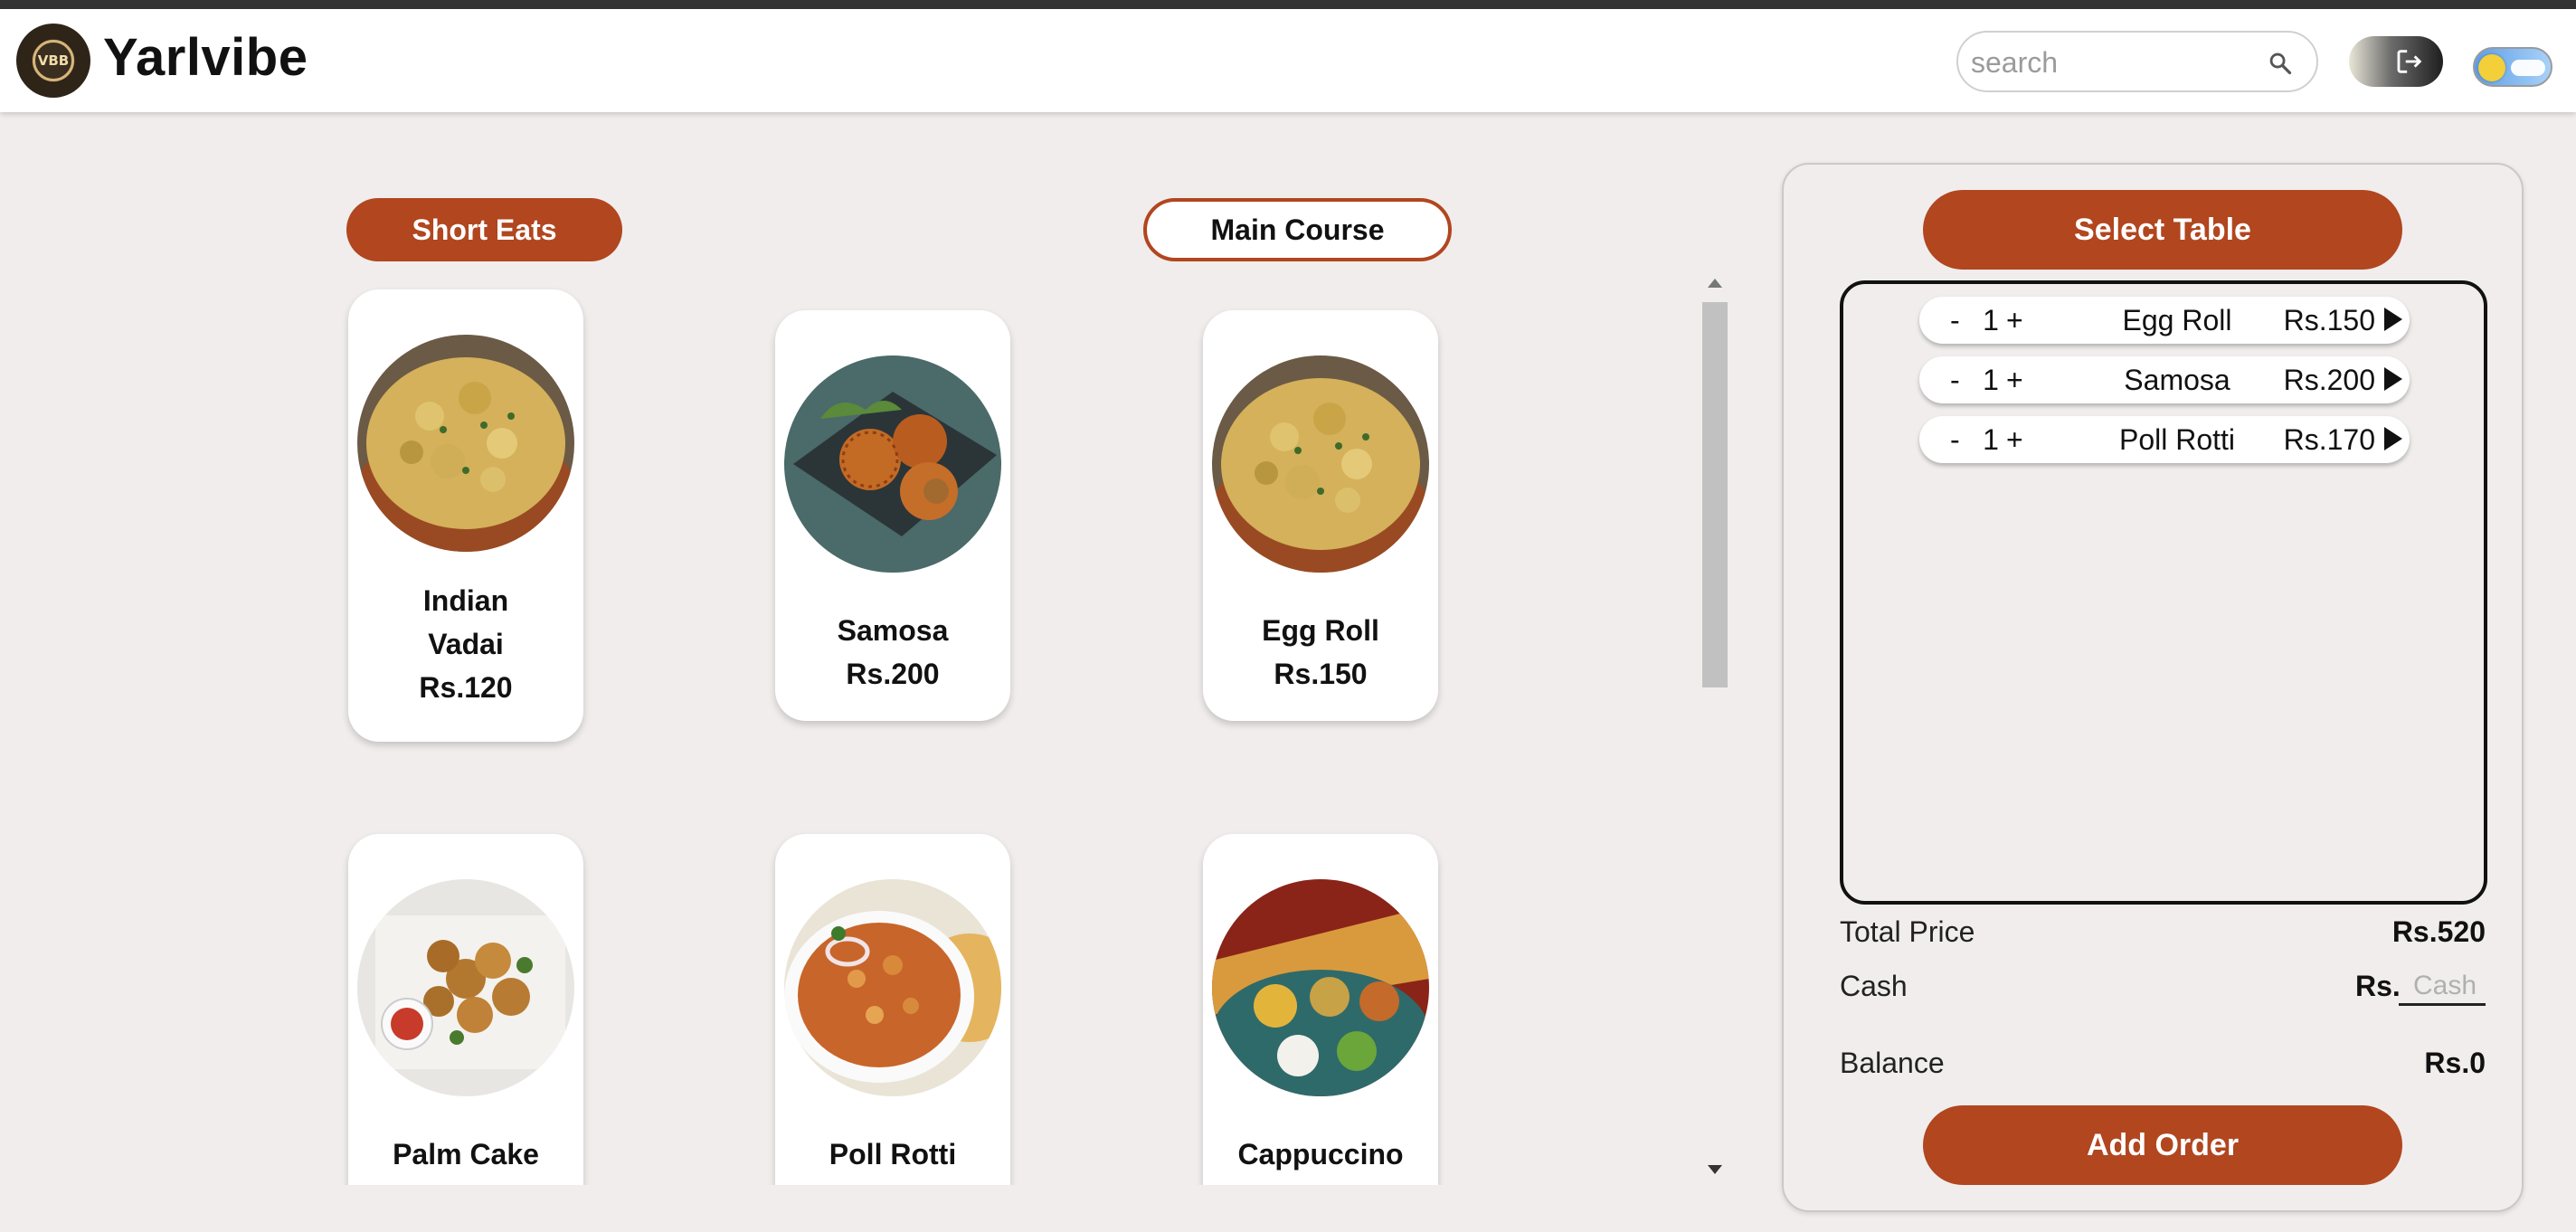  I want to click on category-main-course: Main Course, so click(1297, 230).